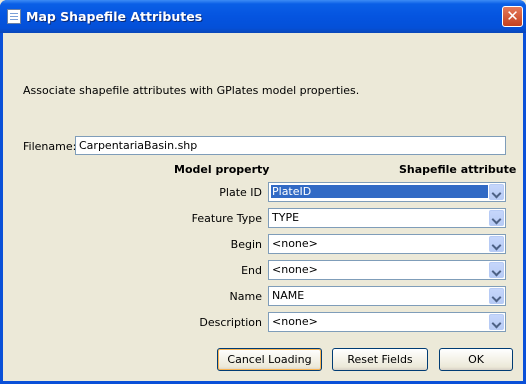  I want to click on name-select: NAME, so click(387, 296).